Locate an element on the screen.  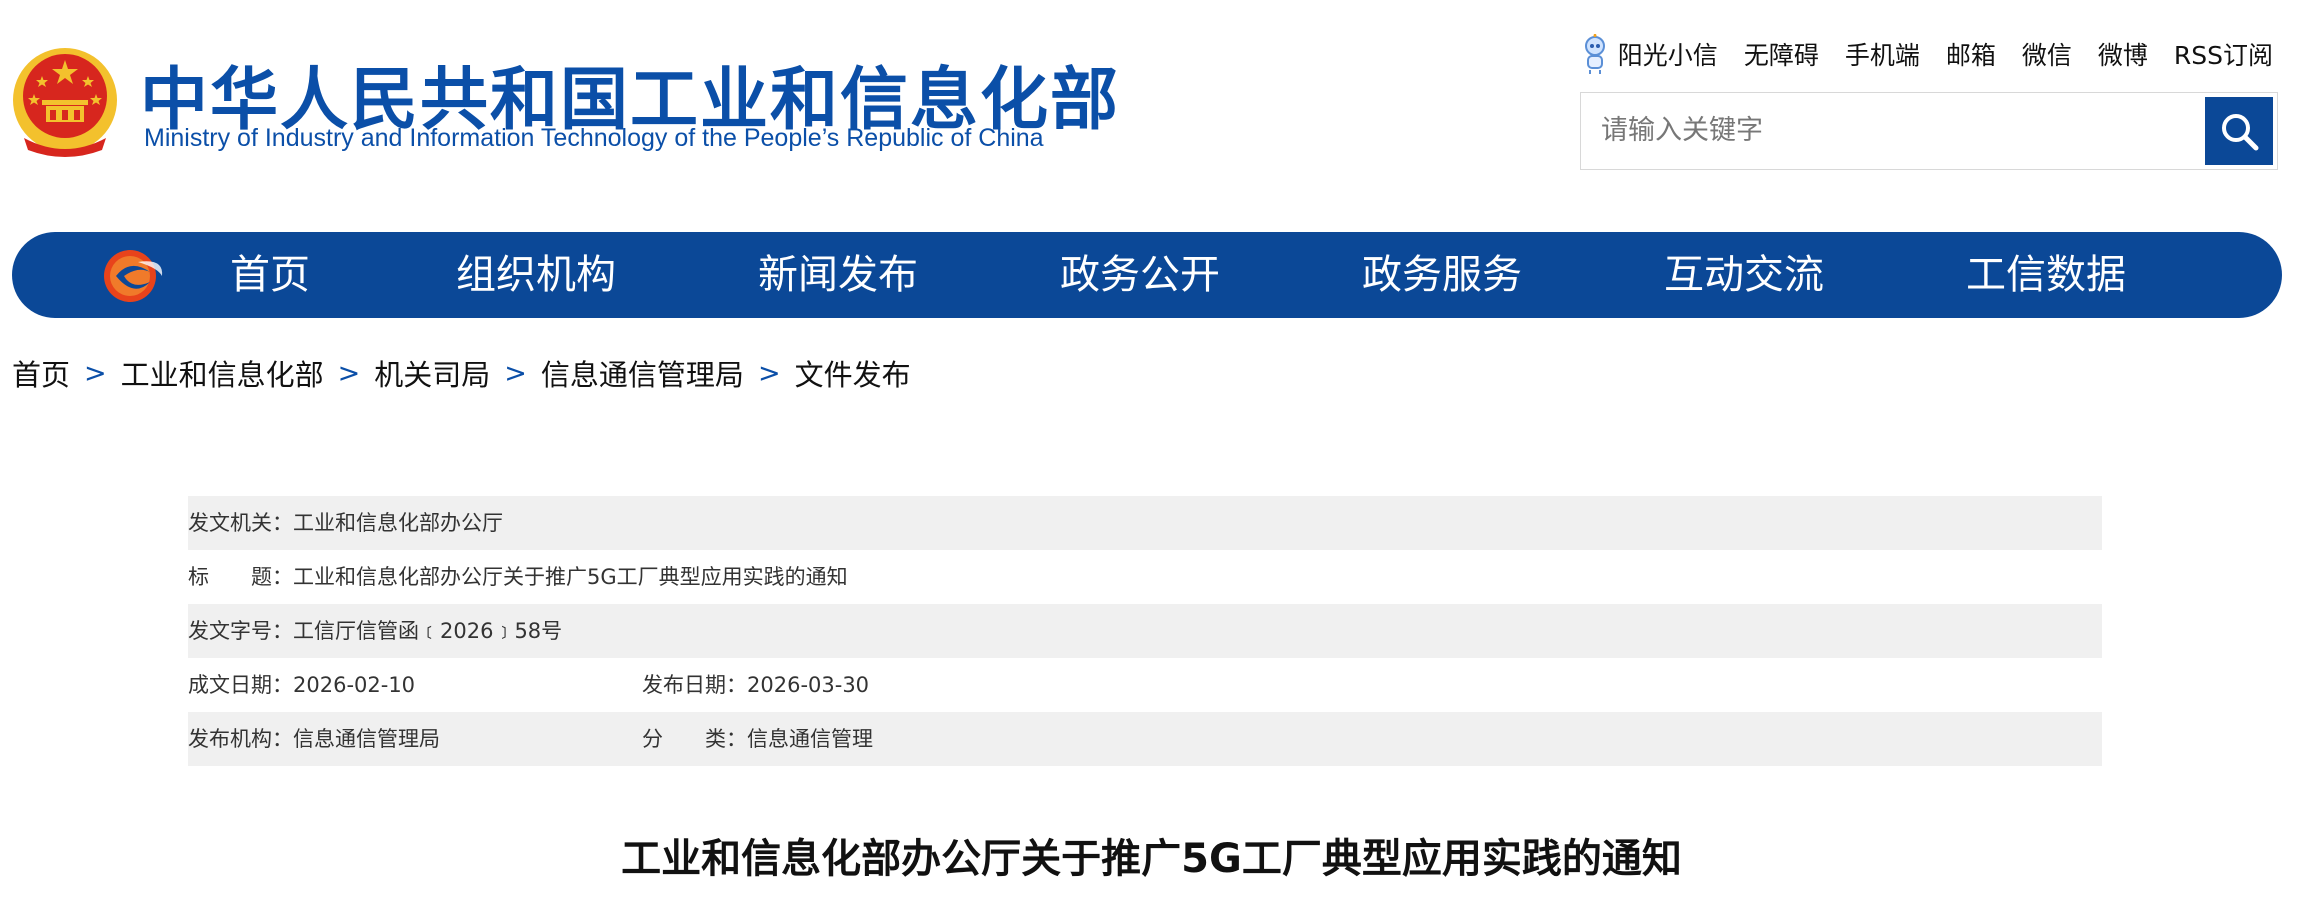
breadcrumb-miit: 工业和信息化部 is located at coordinates (222, 373).